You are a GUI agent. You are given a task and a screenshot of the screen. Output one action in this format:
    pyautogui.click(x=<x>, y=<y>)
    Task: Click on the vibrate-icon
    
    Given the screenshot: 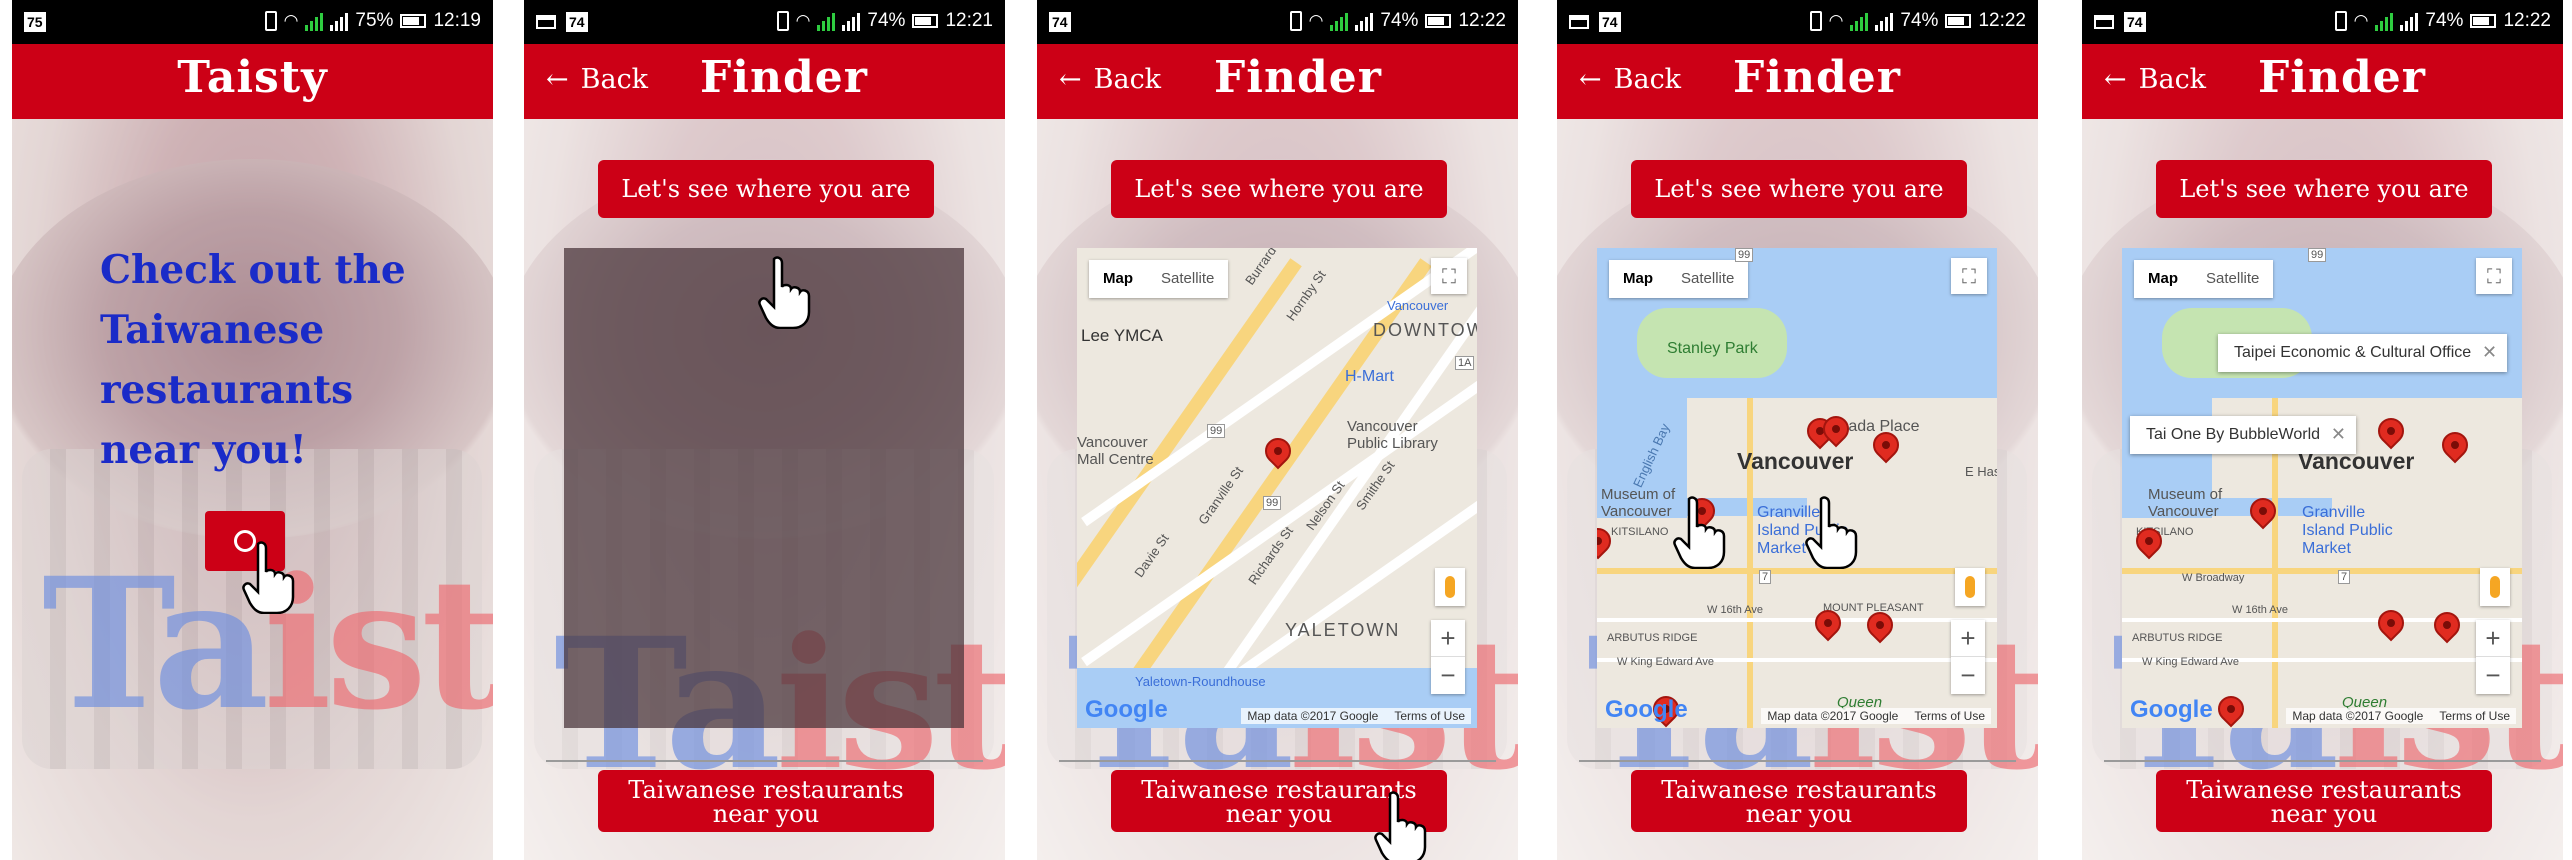 What is the action you would take?
    pyautogui.click(x=1815, y=21)
    